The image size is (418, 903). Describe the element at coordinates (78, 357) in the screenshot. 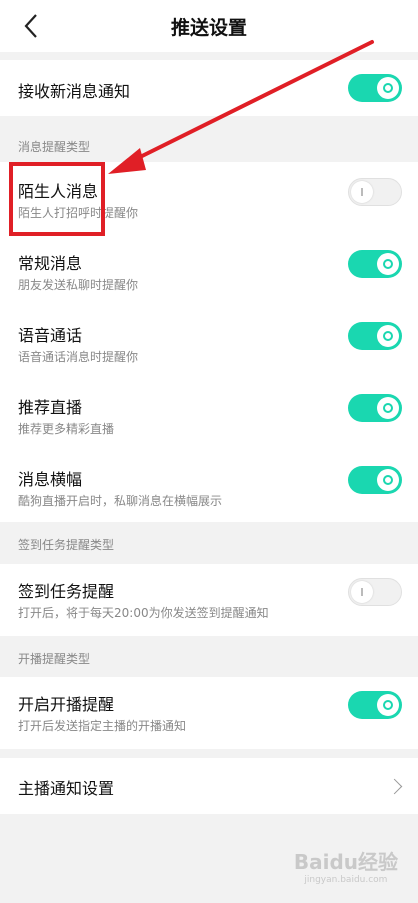

I see `setting-subtitle: 语音通话消息时提醒你` at that location.